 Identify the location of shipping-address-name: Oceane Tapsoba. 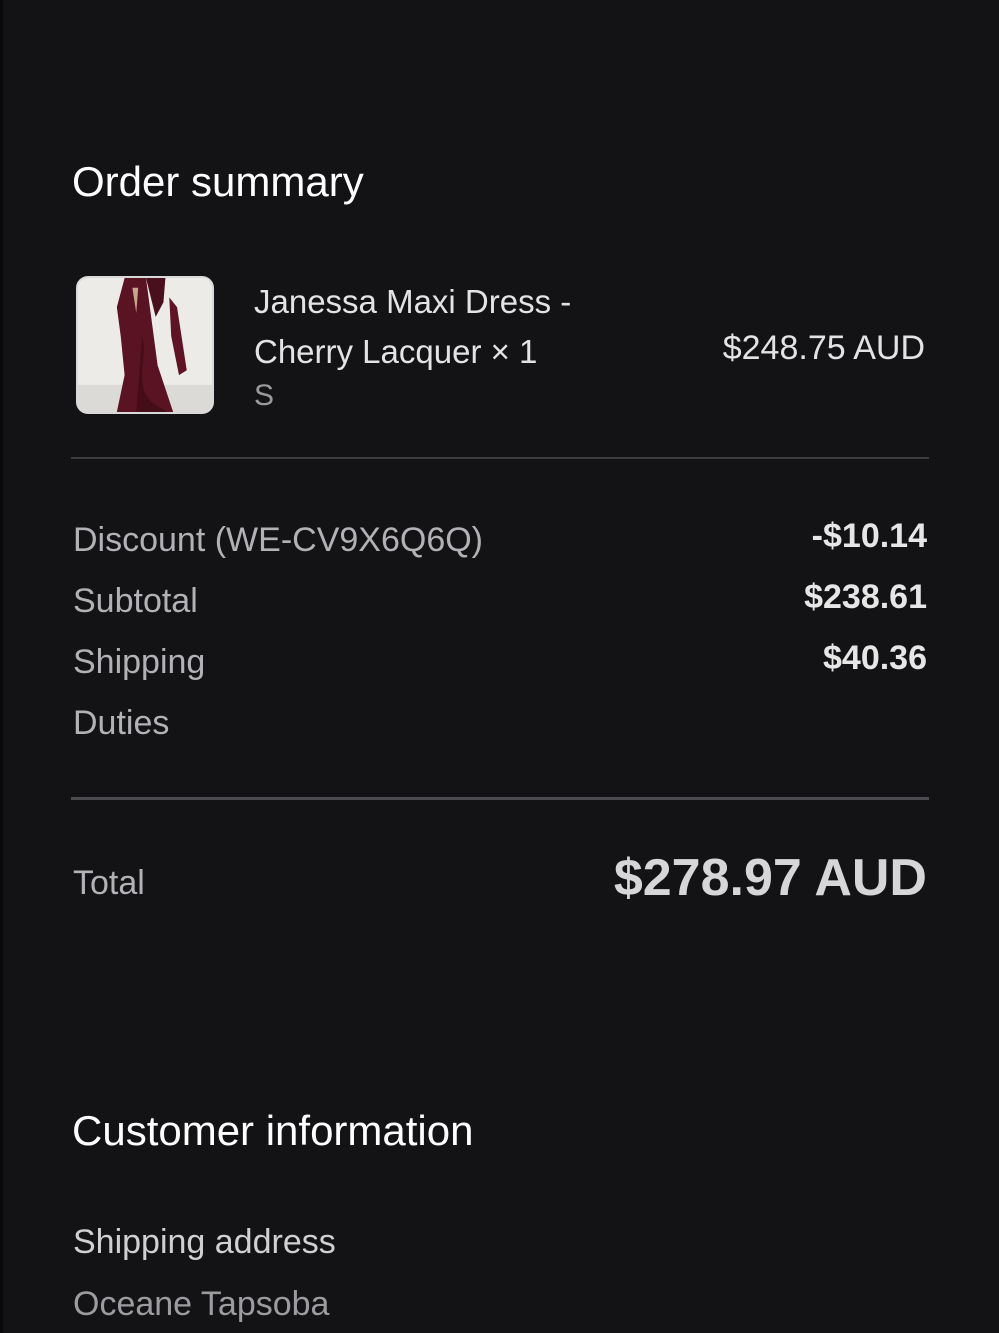
(201, 1304).